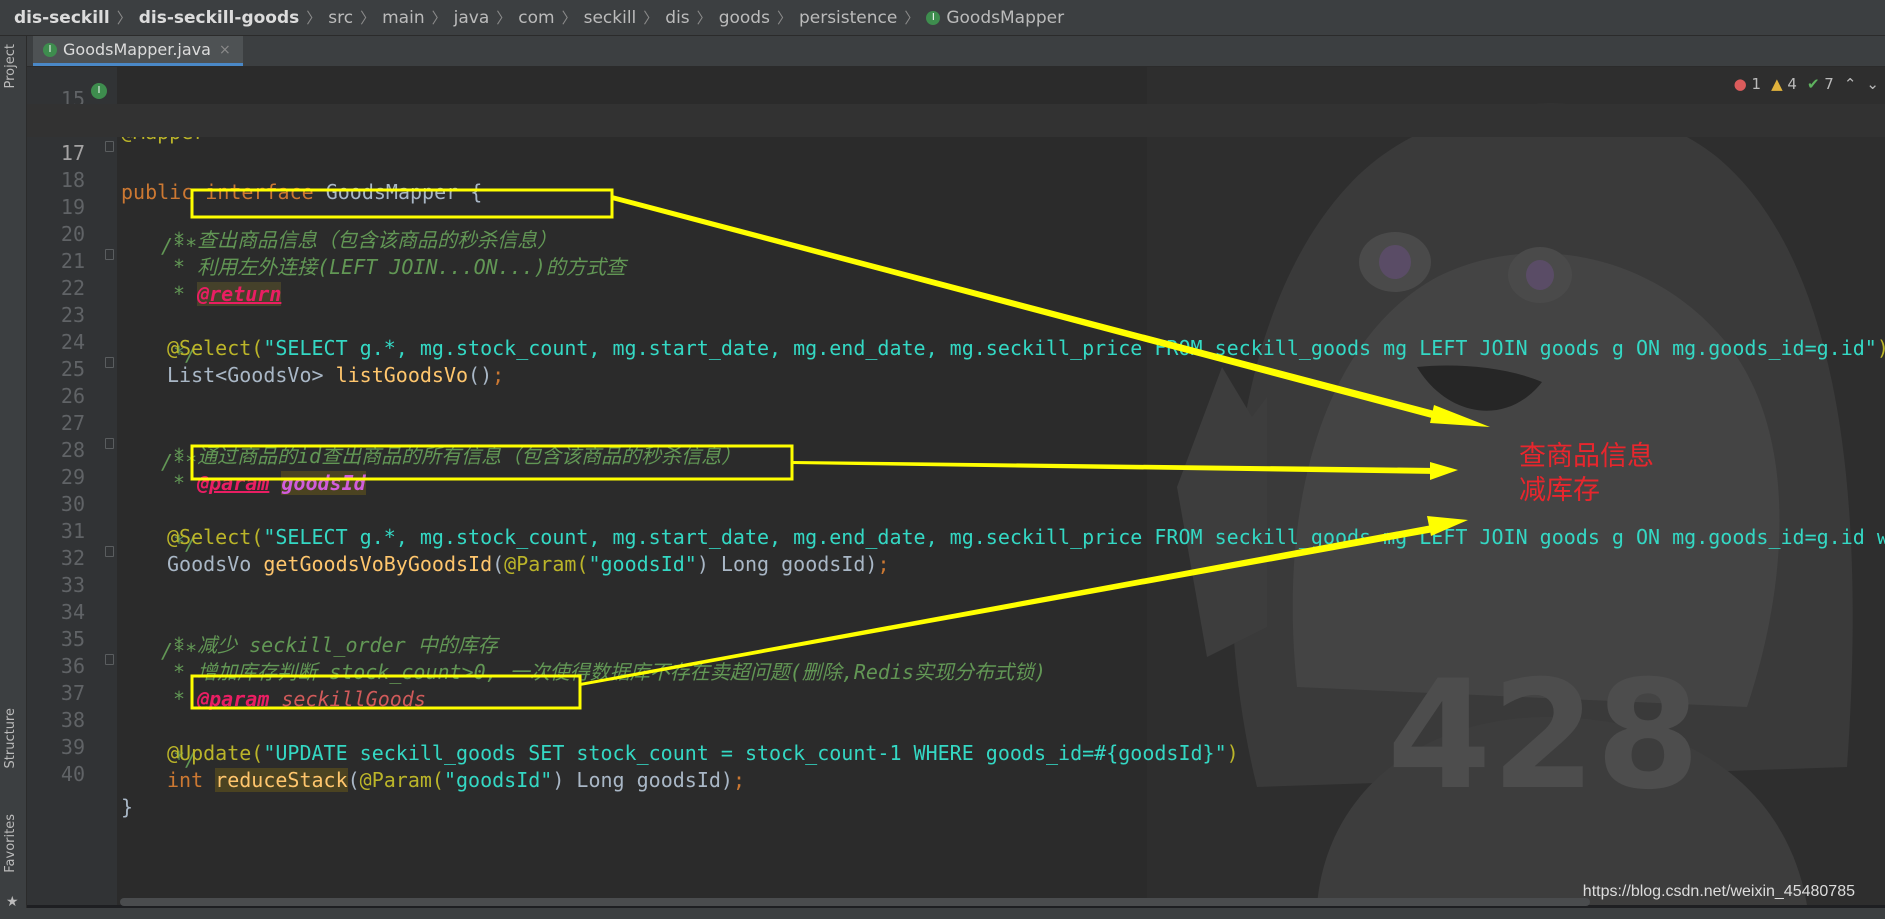  Describe the element at coordinates (1792, 84) in the screenshot. I see `warning-count: 4` at that location.